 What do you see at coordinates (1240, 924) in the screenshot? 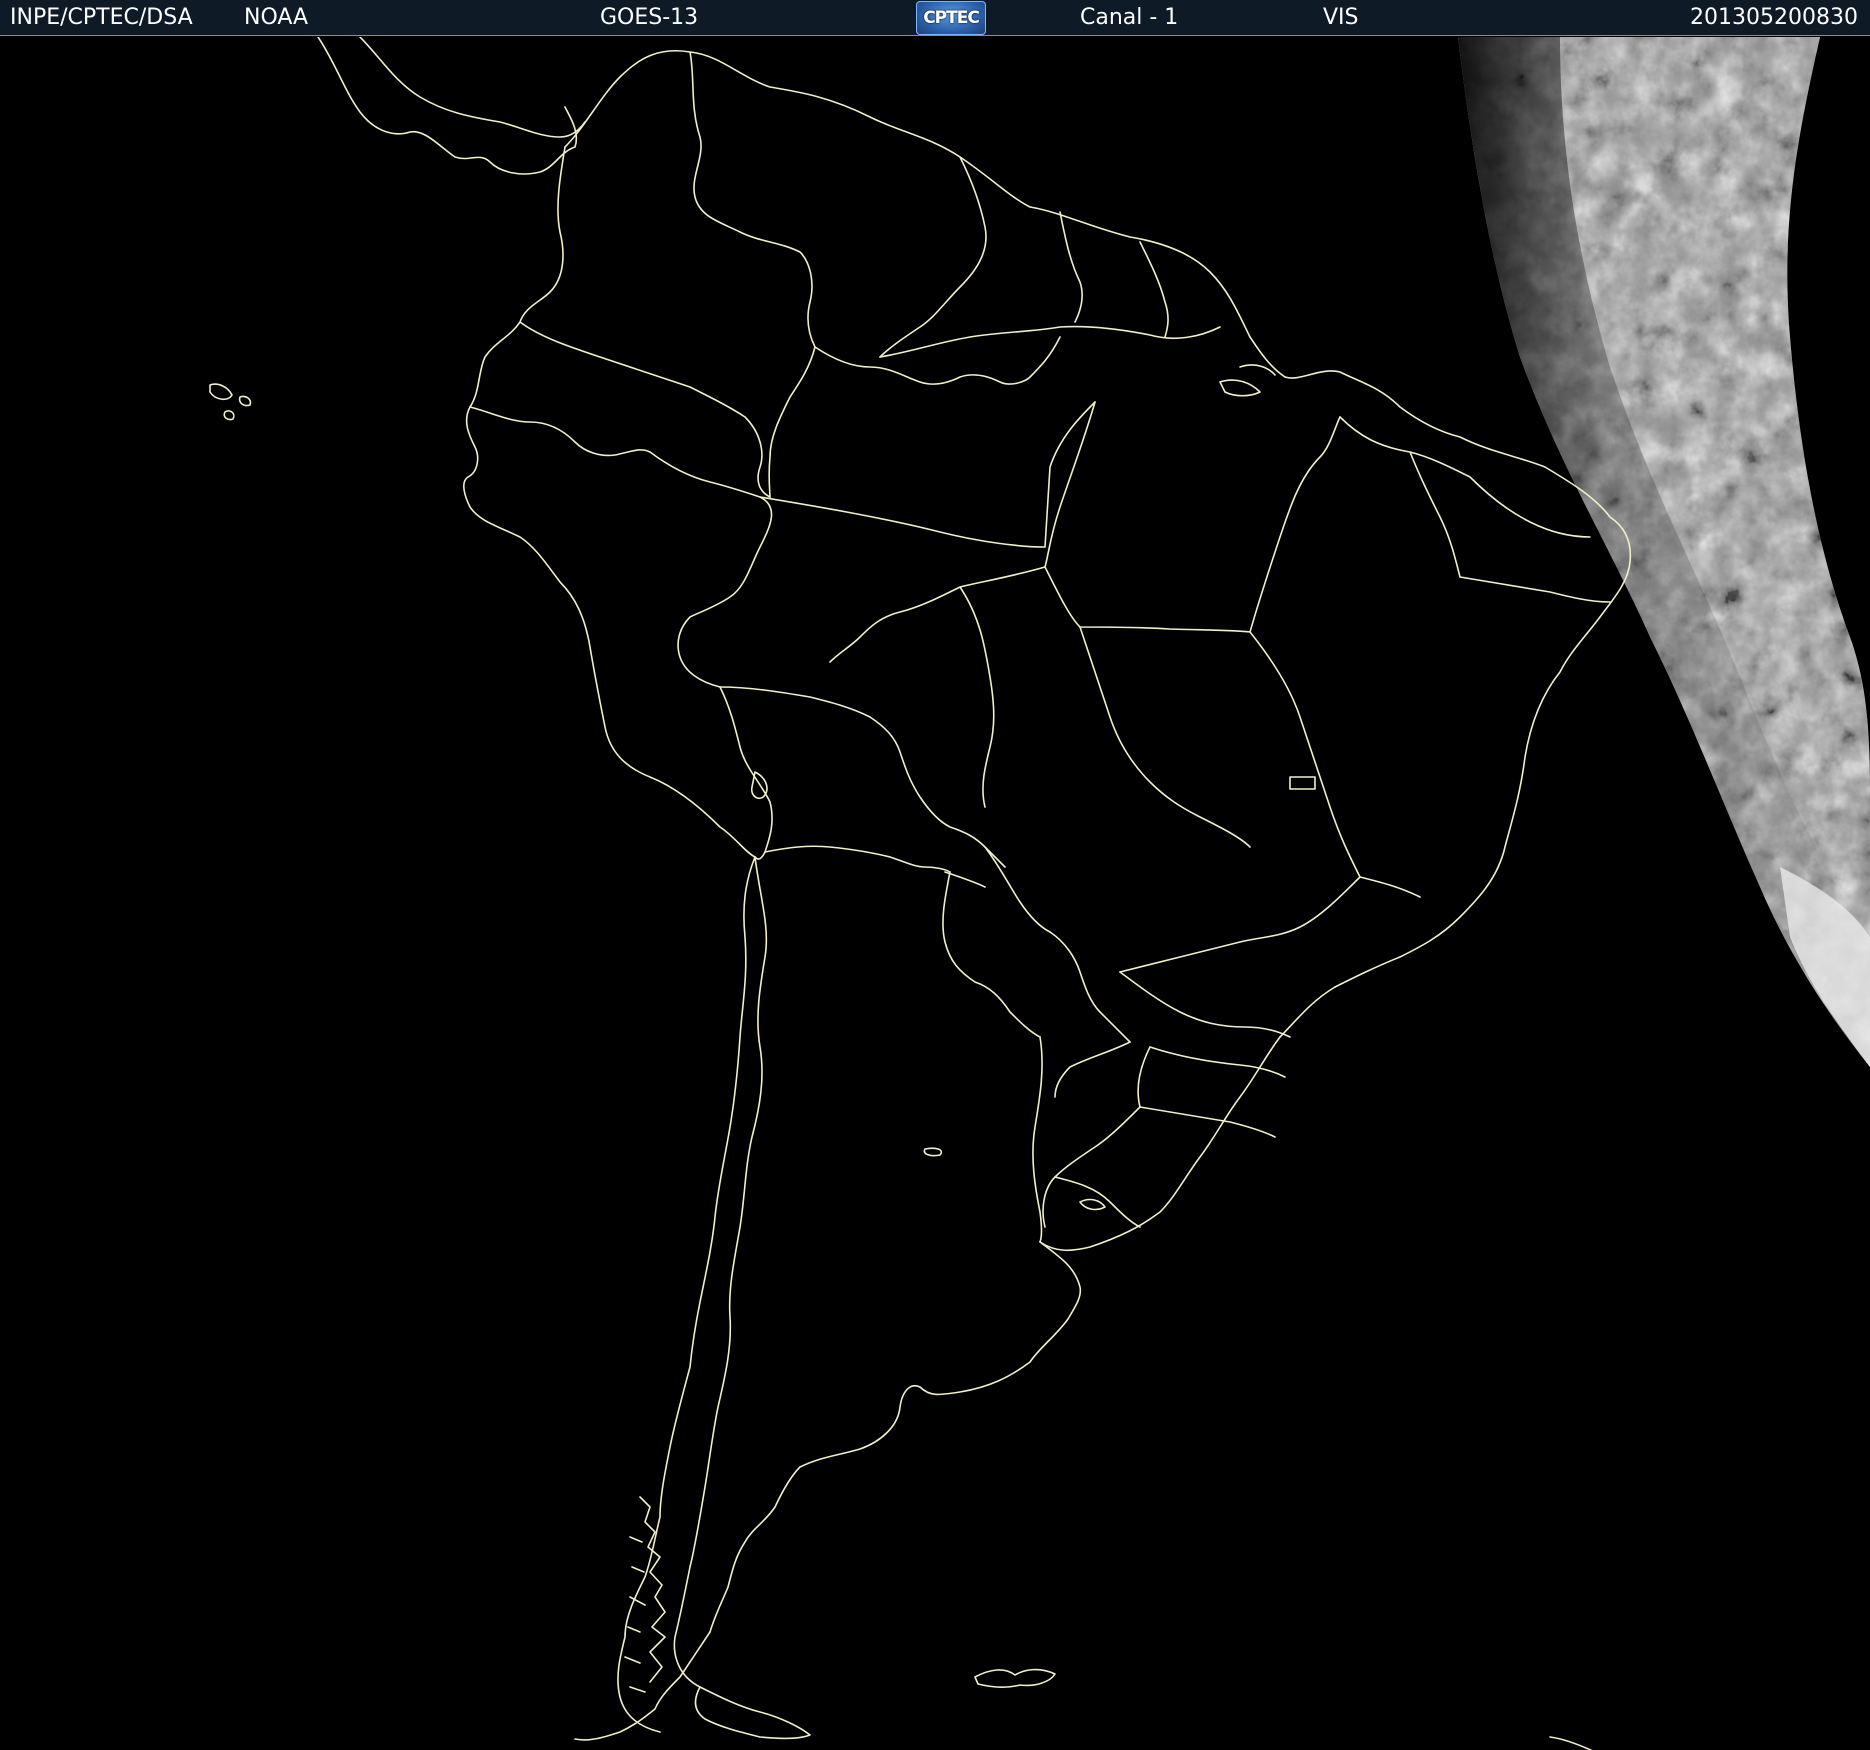
I see `brazil-minas-border` at bounding box center [1240, 924].